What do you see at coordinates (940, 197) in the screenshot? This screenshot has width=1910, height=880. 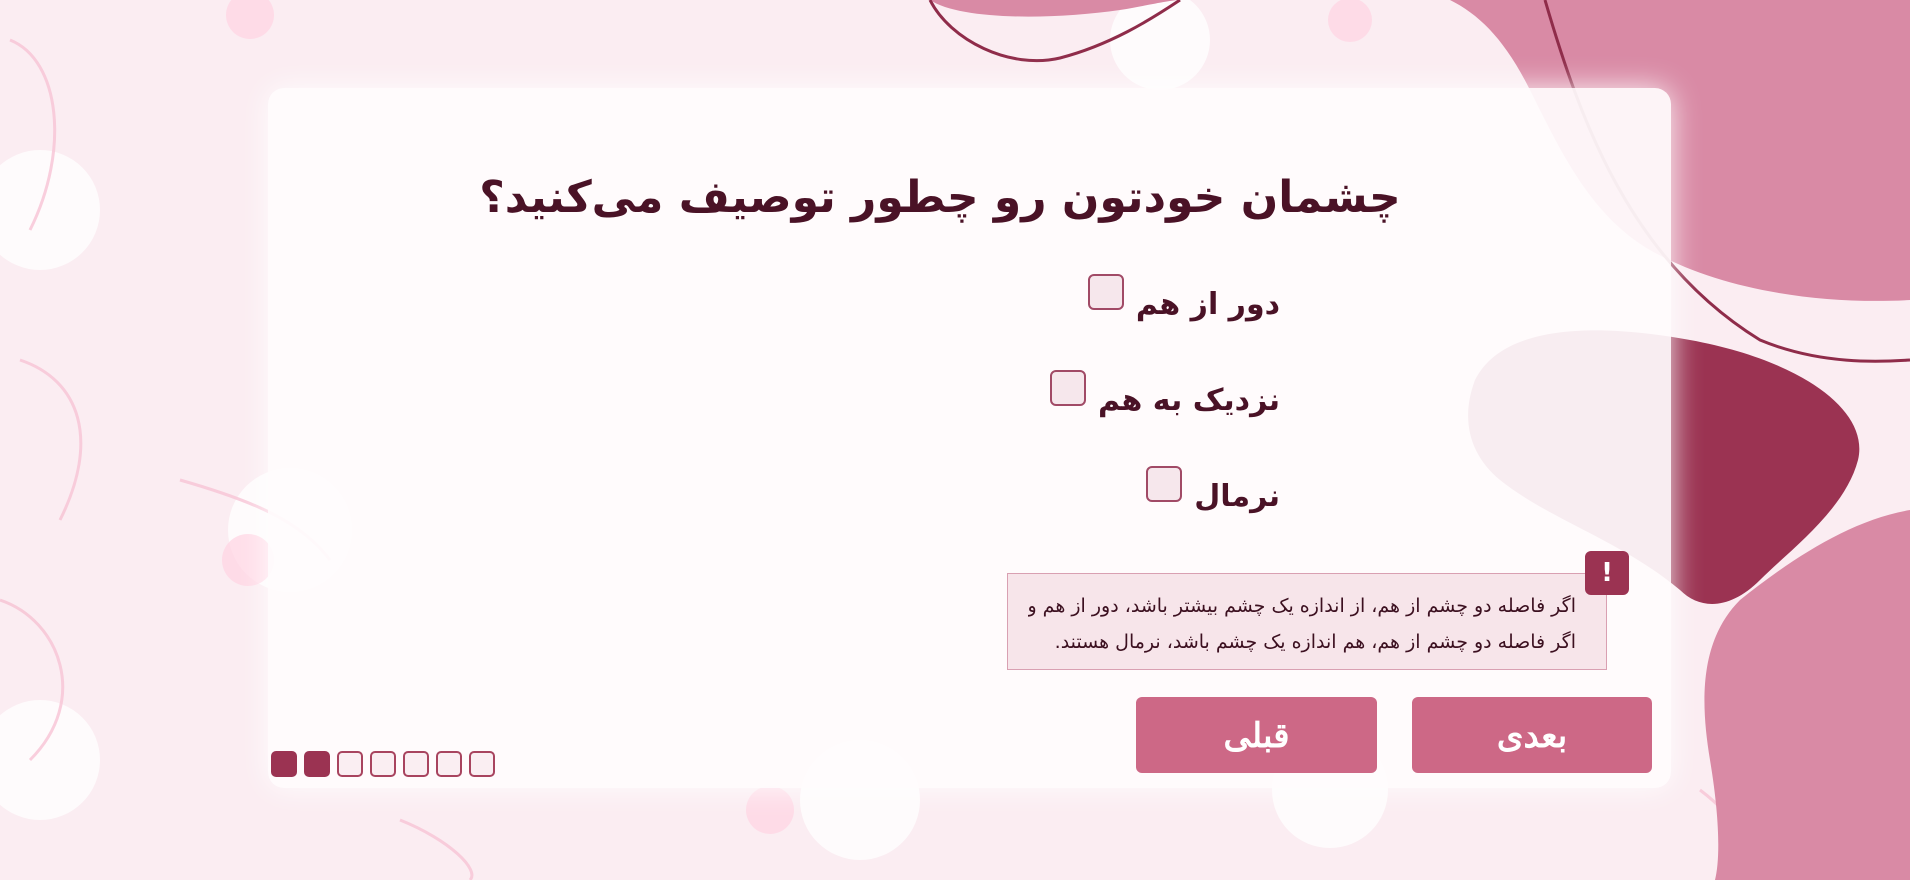 I see `question-title: چشمان خودتون رو چطور توصیف می‌کنید؟` at bounding box center [940, 197].